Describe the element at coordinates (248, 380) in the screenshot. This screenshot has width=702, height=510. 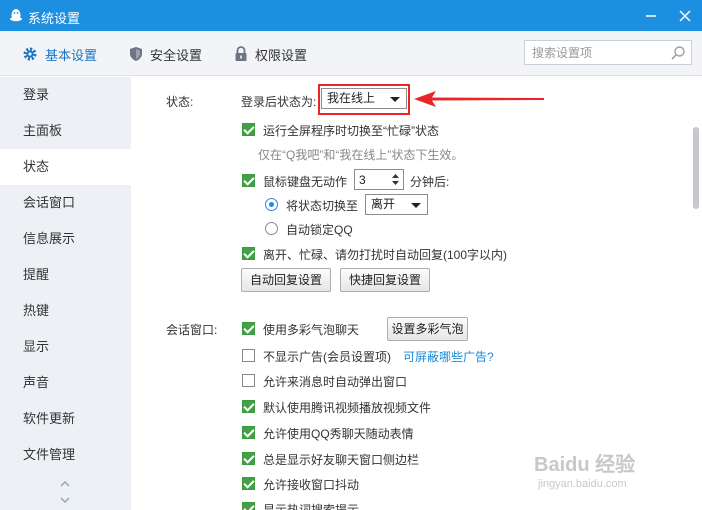
I see `auto-popup-checkbox` at that location.